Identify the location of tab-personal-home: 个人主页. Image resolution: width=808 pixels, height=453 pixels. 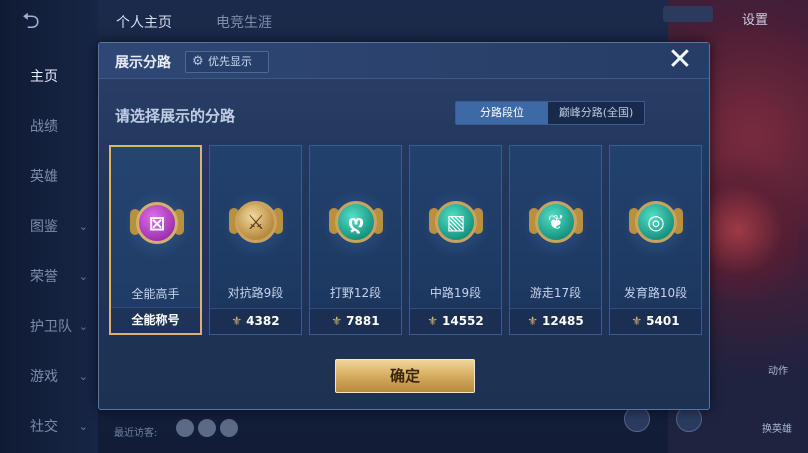
(144, 22).